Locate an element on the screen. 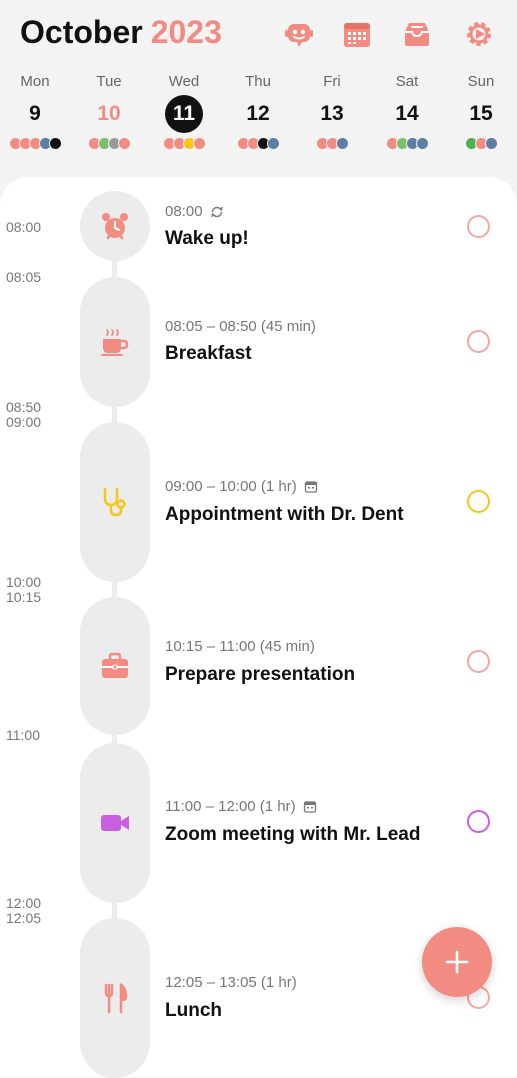 The image size is (517, 1078). assistant-robot-icon is located at coordinates (299, 34).